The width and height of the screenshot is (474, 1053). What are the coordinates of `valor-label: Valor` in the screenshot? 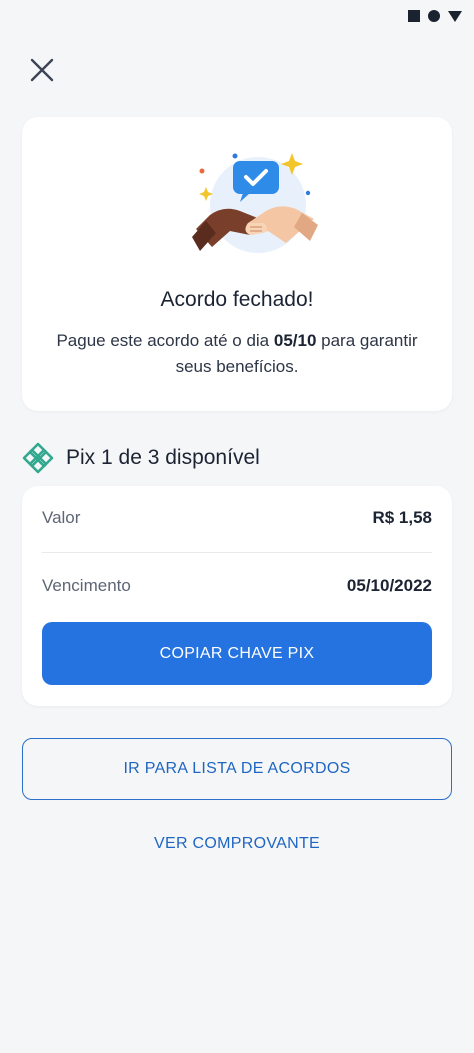 It's located at (61, 517).